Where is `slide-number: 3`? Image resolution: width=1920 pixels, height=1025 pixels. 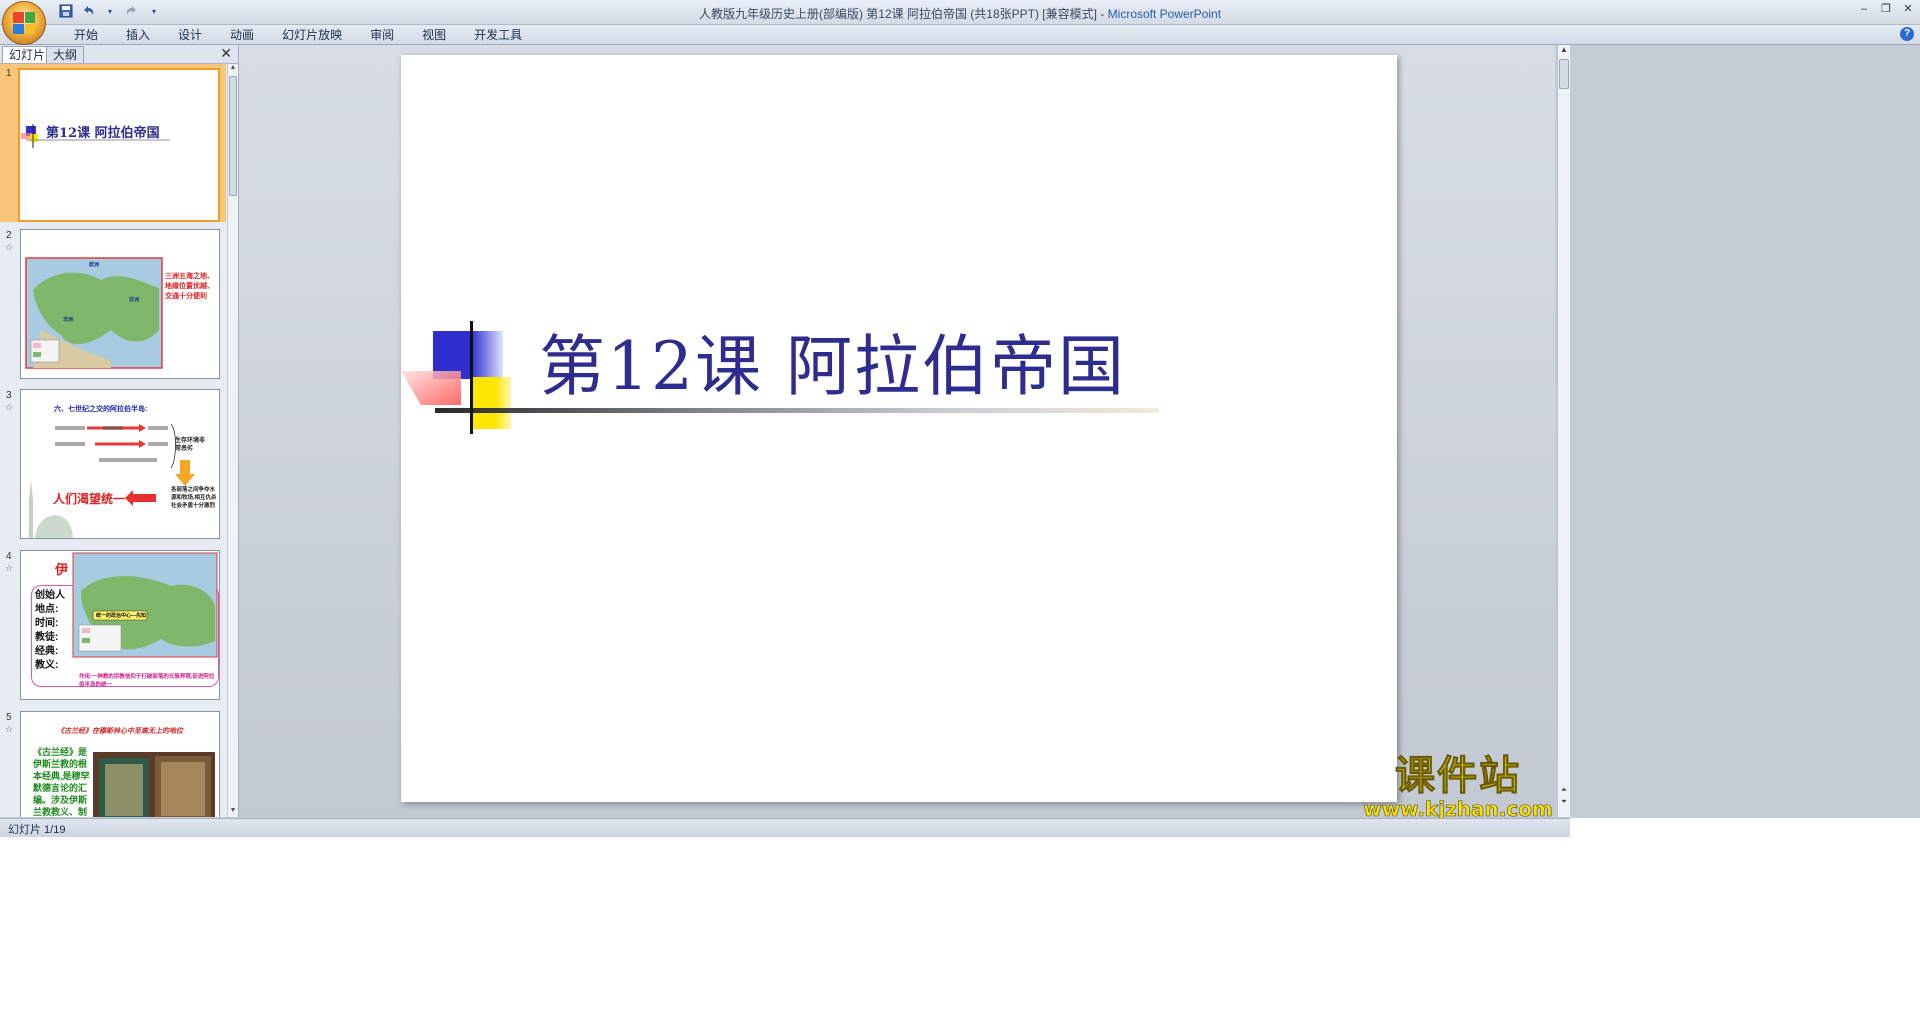
slide-number: 3 is located at coordinates (9, 395).